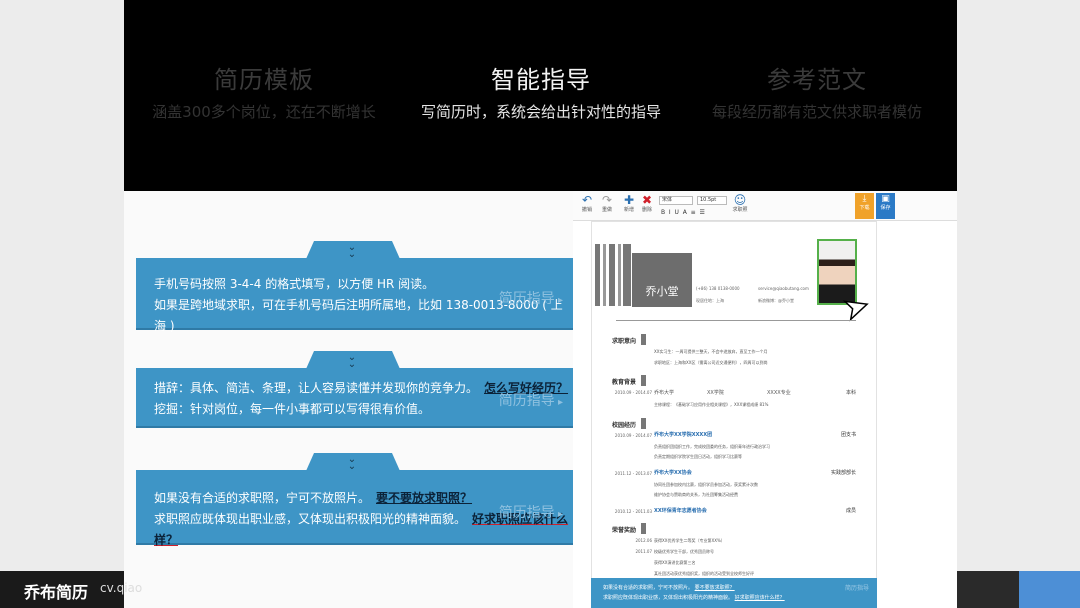  I want to click on undo-button: ↶ 撤销, so click(587, 203).